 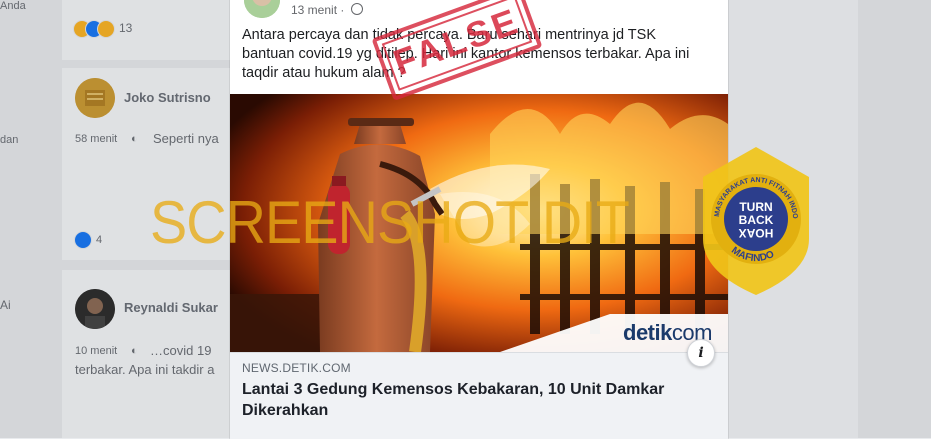 I want to click on info-icon: i, so click(x=701, y=353).